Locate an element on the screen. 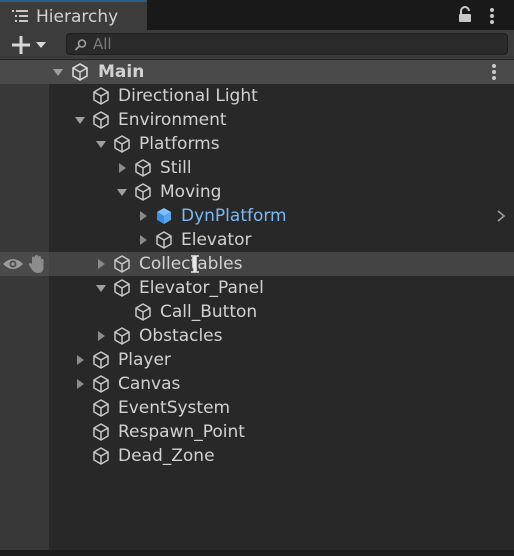 Image resolution: width=514 pixels, height=556 pixels. tree-item-collectables: Collectables is located at coordinates (257, 264).